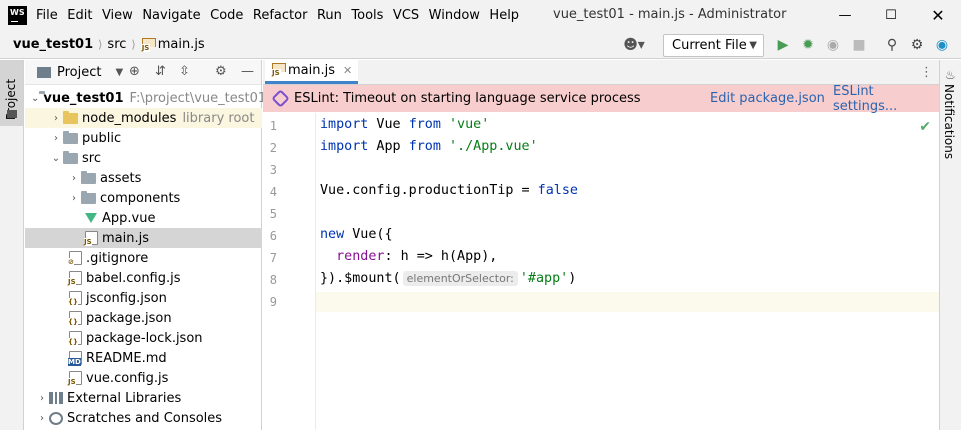  Describe the element at coordinates (406, 15) in the screenshot. I see `menu-vcs: VCS` at that location.